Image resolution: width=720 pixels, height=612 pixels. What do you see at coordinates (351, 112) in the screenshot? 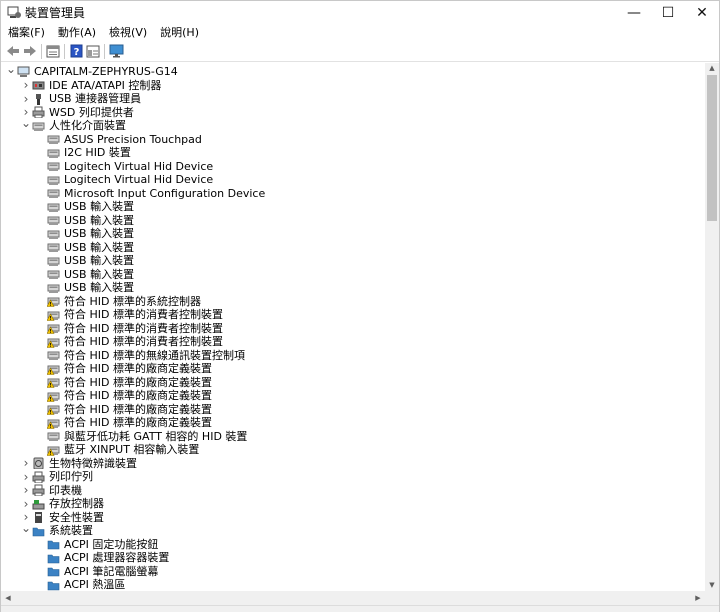
I see `tree-category: › WSD 列印提供者` at bounding box center [351, 112].